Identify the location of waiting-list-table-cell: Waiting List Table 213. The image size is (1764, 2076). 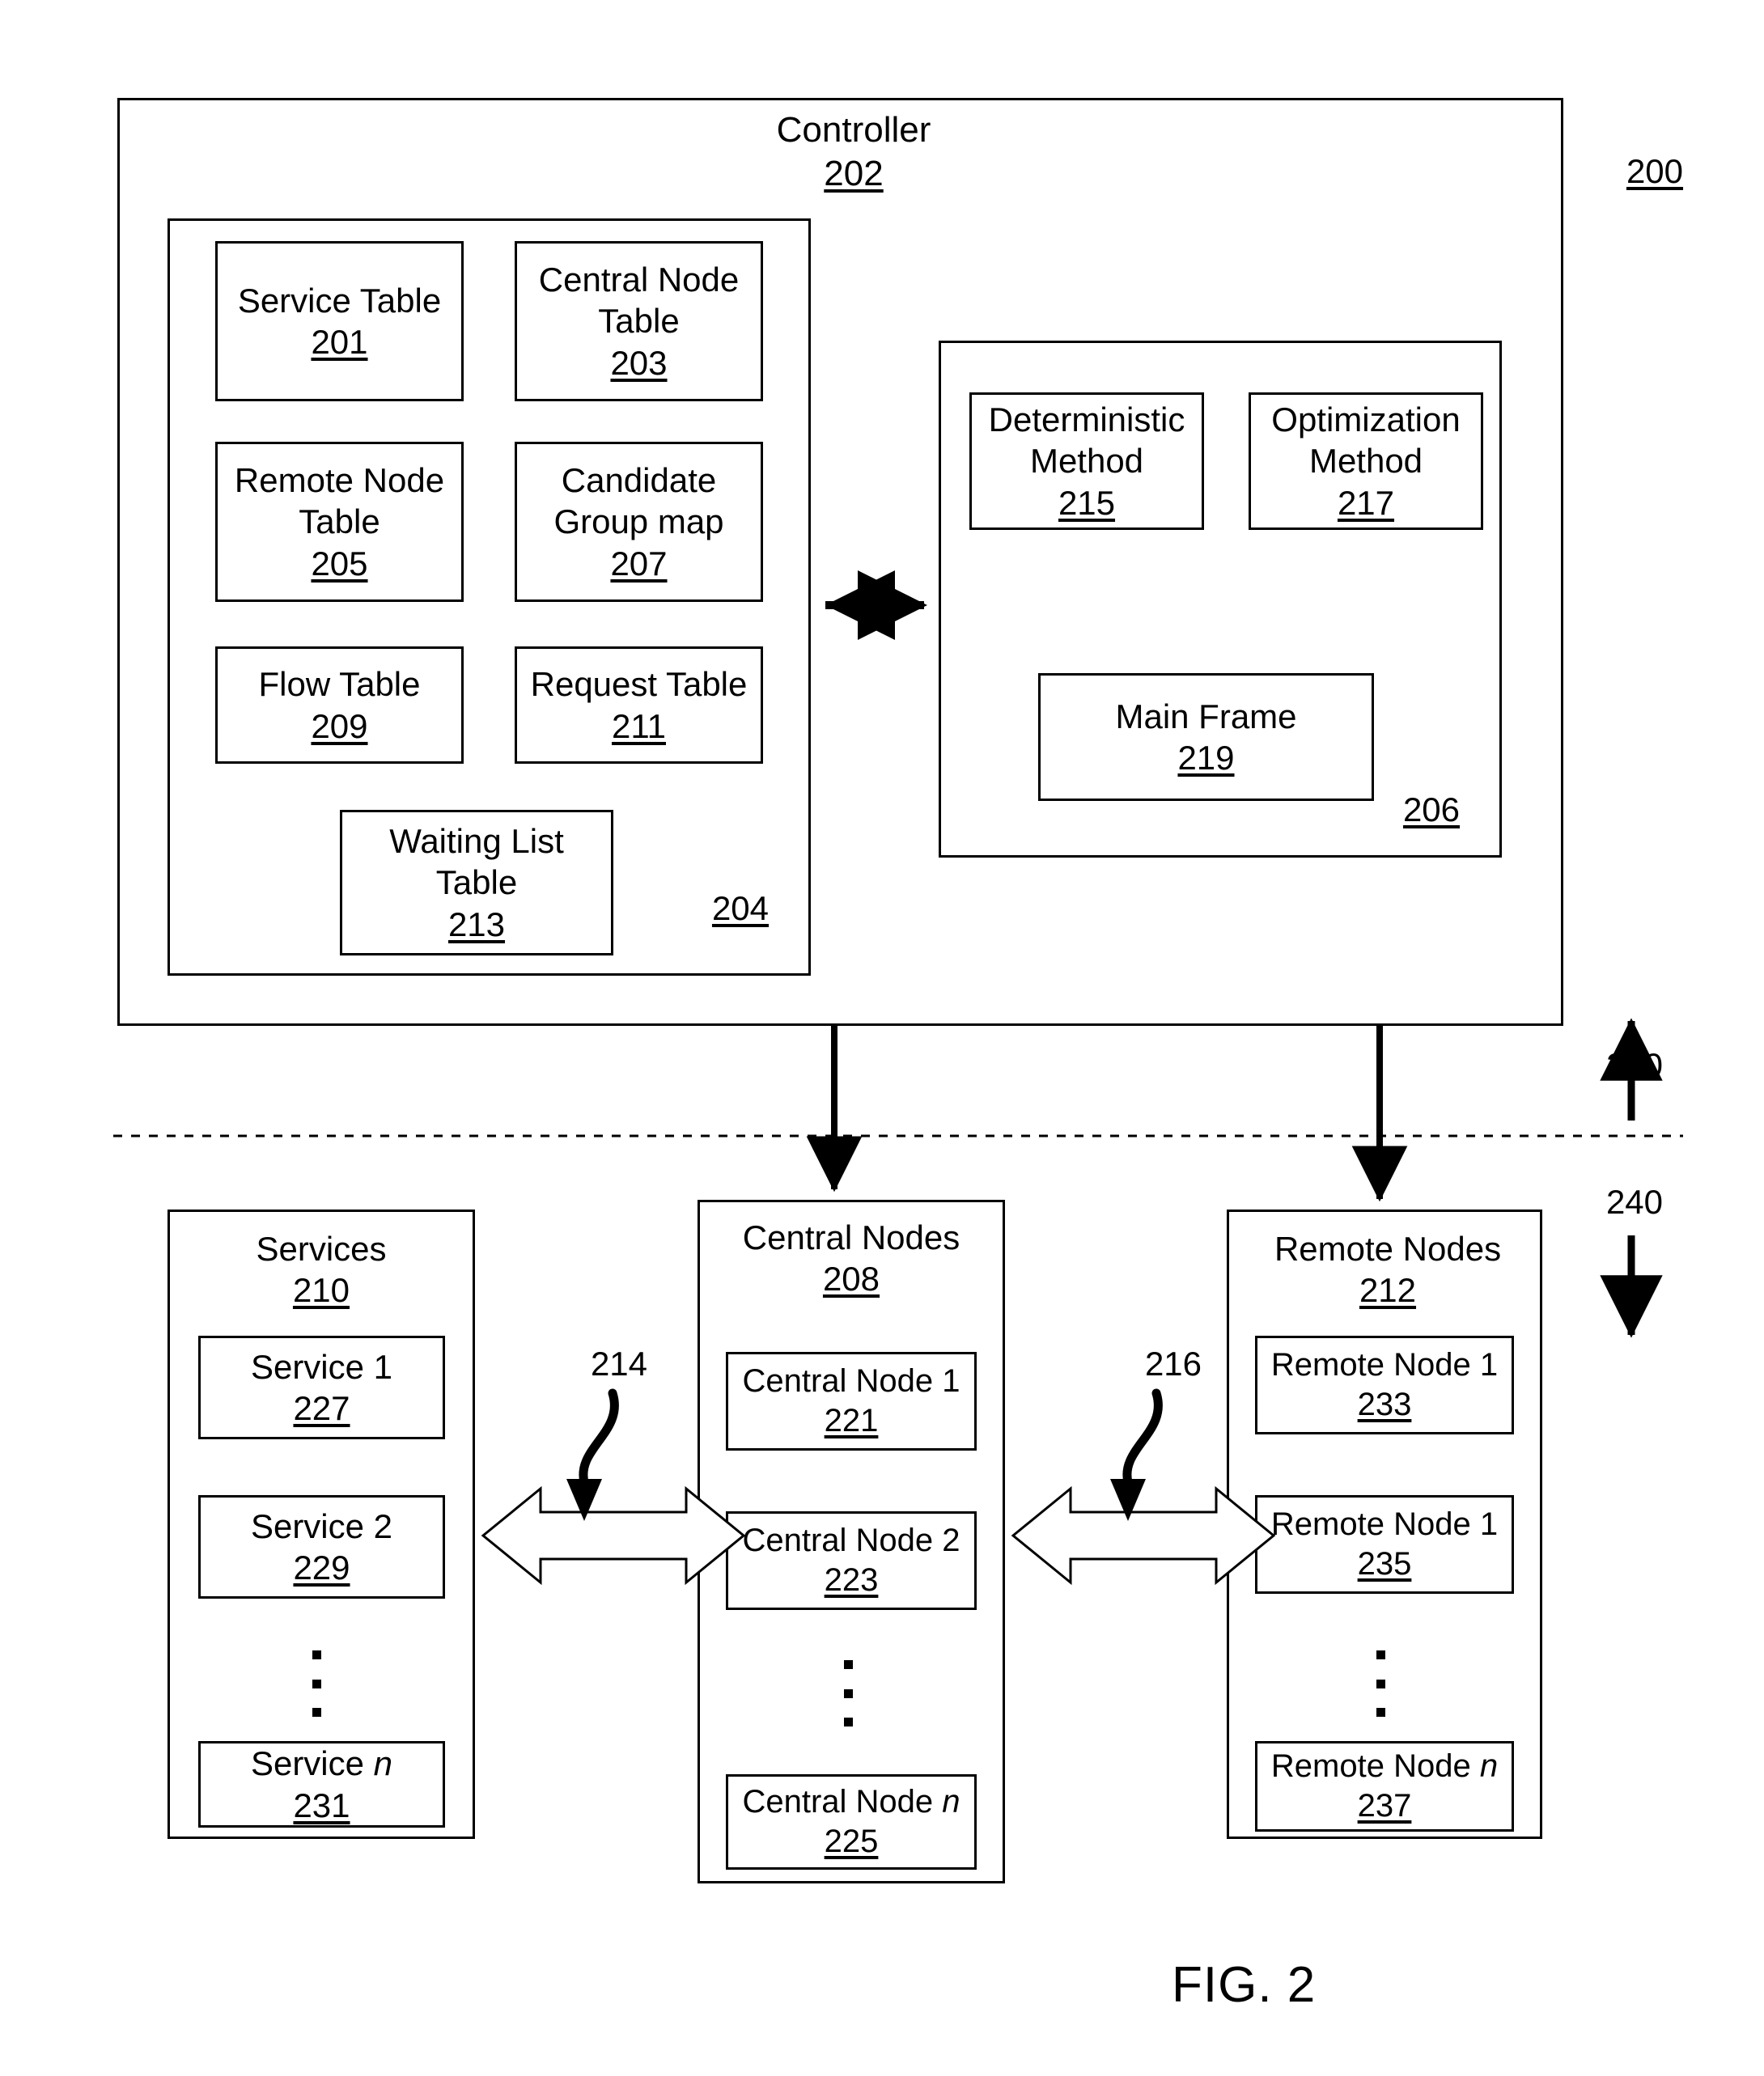
(476, 882).